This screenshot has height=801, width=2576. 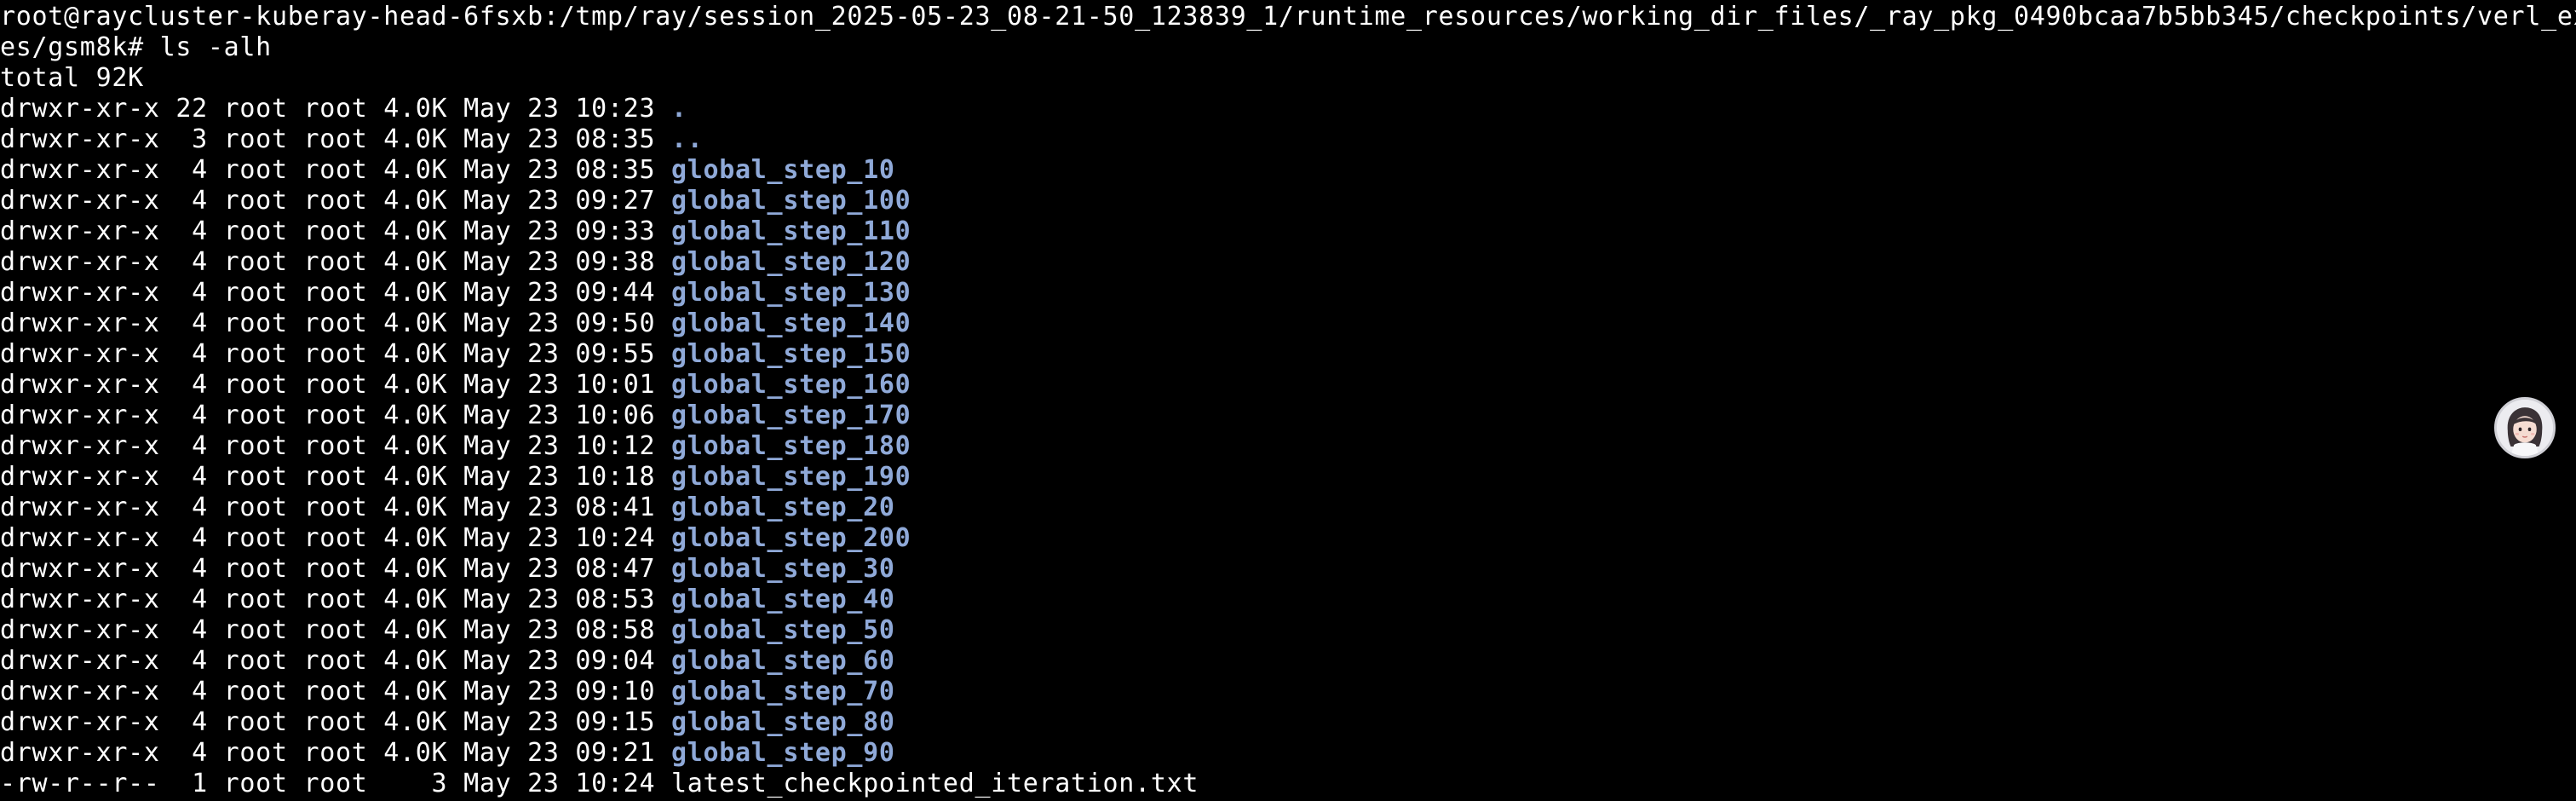 I want to click on entry-meta: drwxr-xr-x 4 root root 4.0K May 23 08:53, so click(x=336, y=599).